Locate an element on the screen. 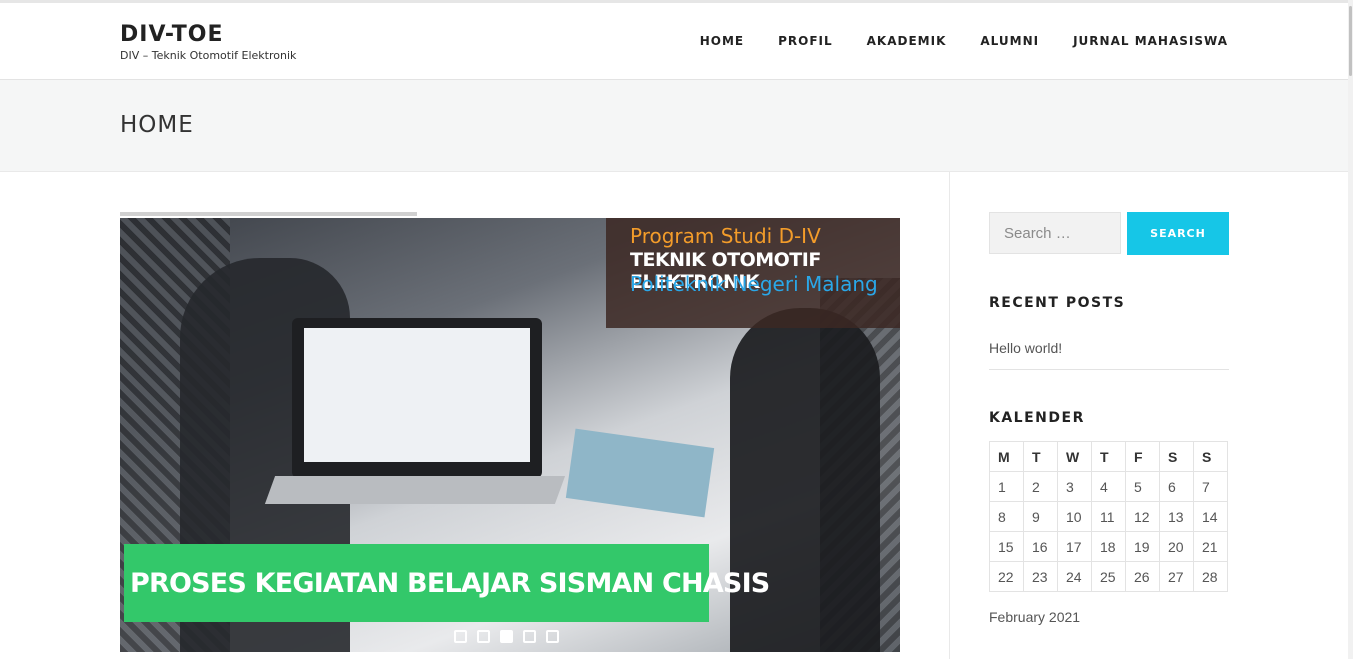 This screenshot has width=1353, height=659. calendar-day: 13 is located at coordinates (1176, 516).